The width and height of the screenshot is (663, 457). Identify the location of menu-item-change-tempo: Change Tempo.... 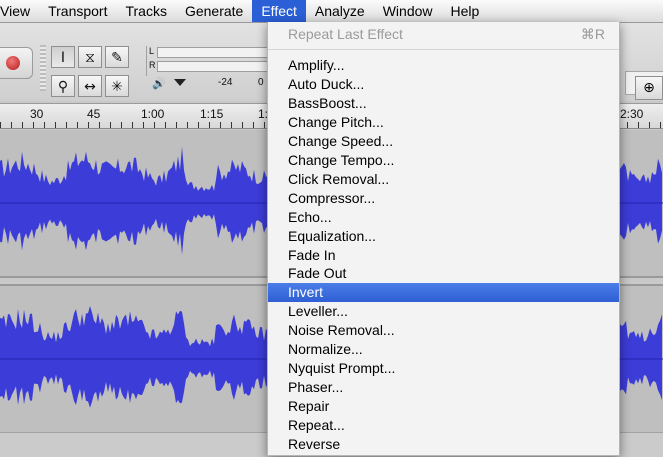
(443, 160).